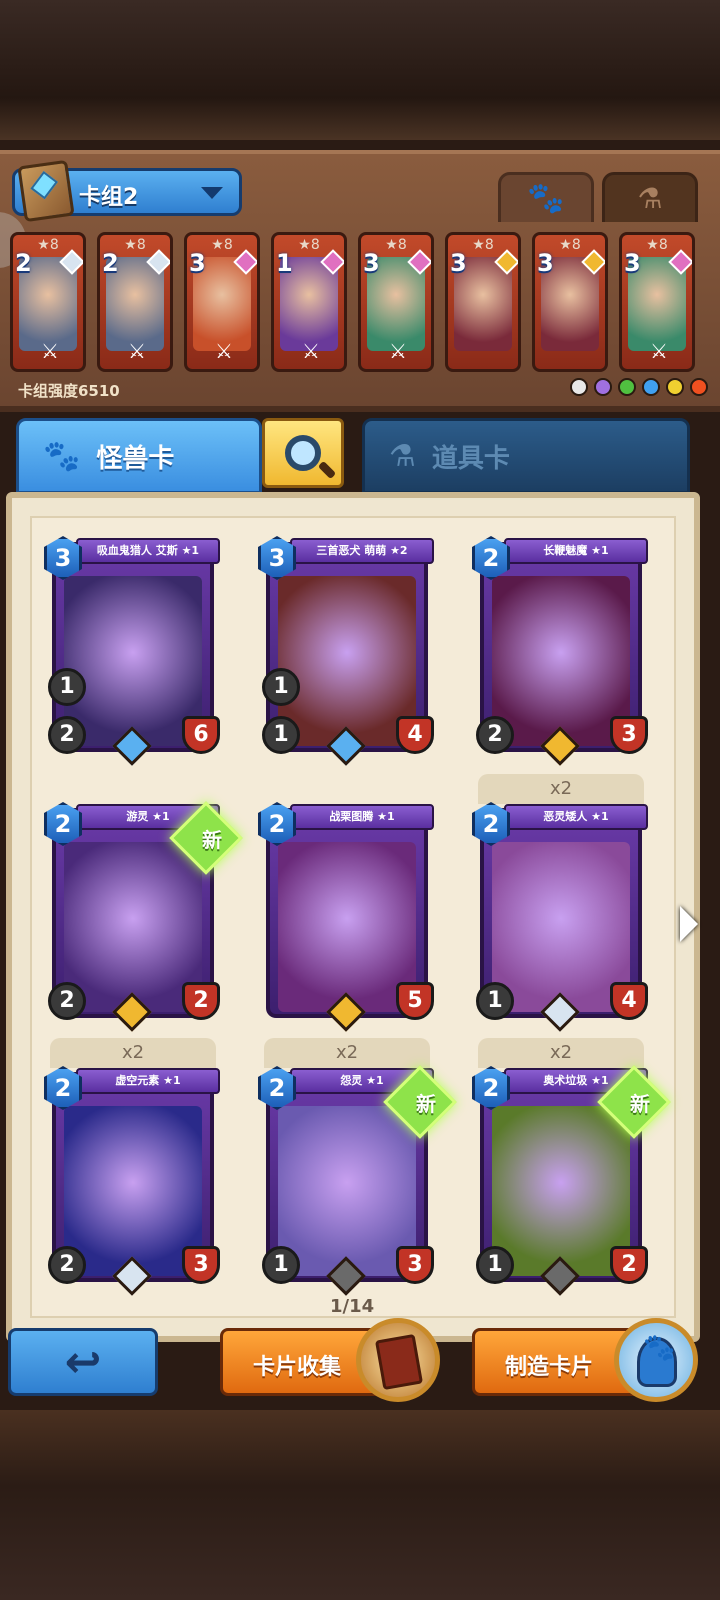 This screenshot has height=1600, width=720. What do you see at coordinates (46, 191) in the screenshot?
I see `deck-book-icon` at bounding box center [46, 191].